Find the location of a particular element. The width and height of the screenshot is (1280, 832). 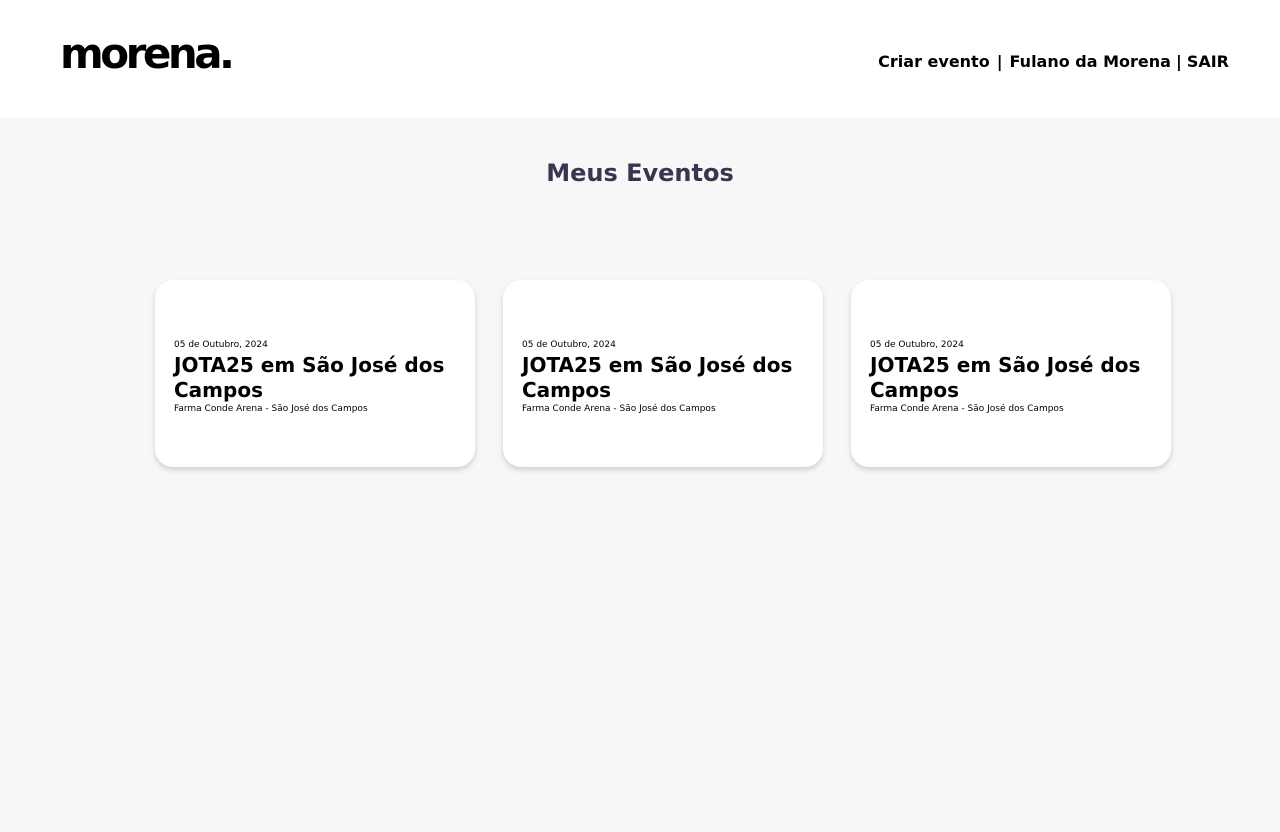

create-event-link: Criar evento is located at coordinates (934, 61).